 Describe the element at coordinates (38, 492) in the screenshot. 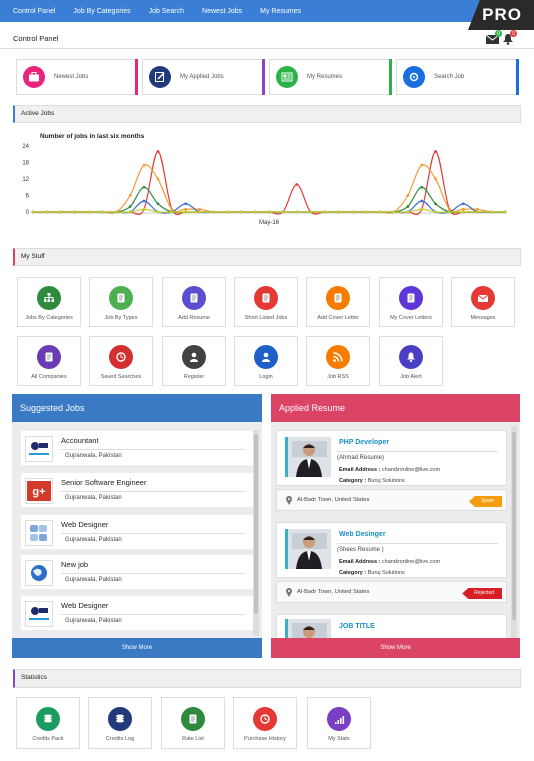

I see `svg-text: g+` at that location.